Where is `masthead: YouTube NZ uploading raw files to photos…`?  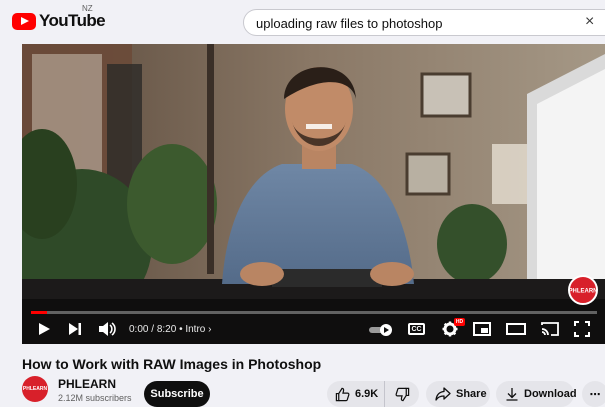 masthead: YouTube NZ uploading raw files to photos… is located at coordinates (302, 22).